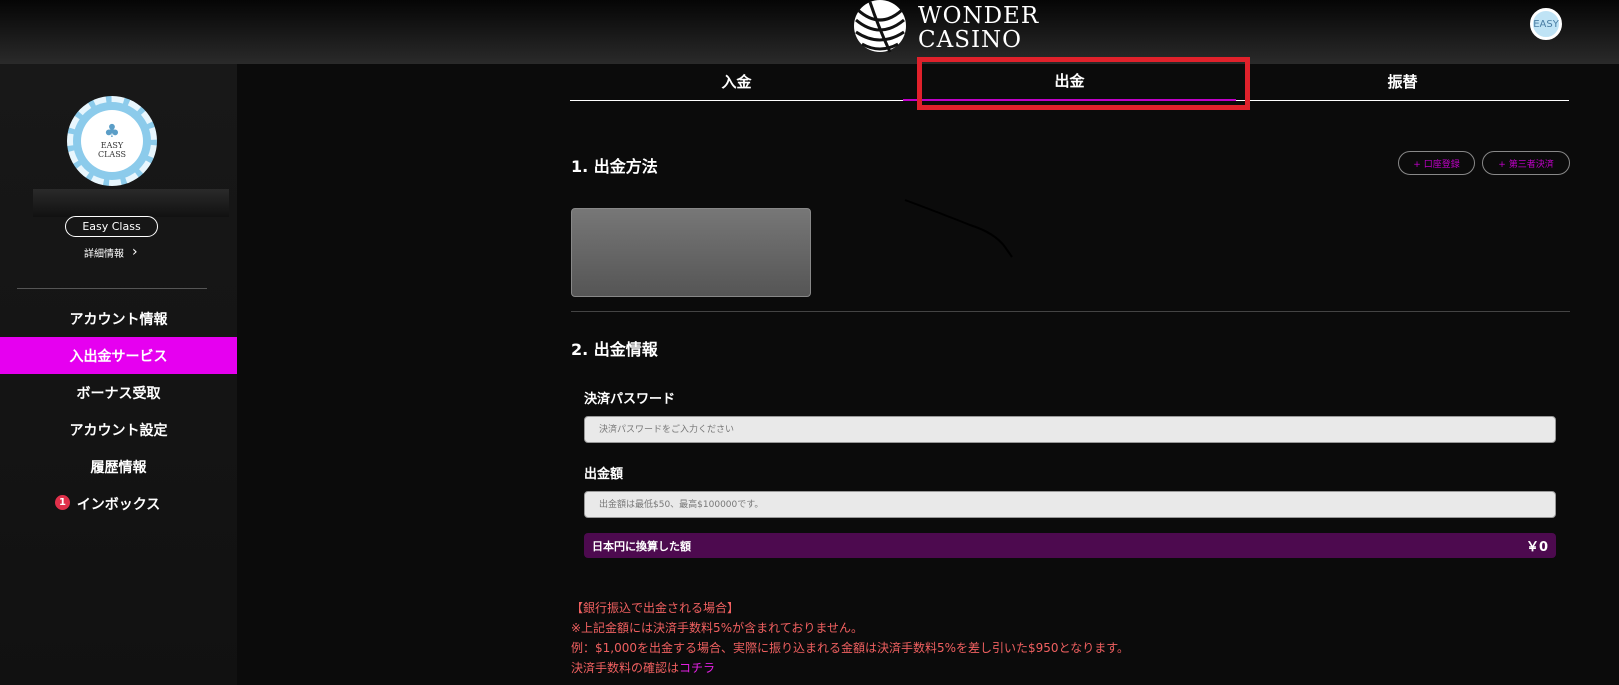 This screenshot has width=1619, height=685. What do you see at coordinates (62, 502) in the screenshot?
I see `inbox-count-badge: 1` at bounding box center [62, 502].